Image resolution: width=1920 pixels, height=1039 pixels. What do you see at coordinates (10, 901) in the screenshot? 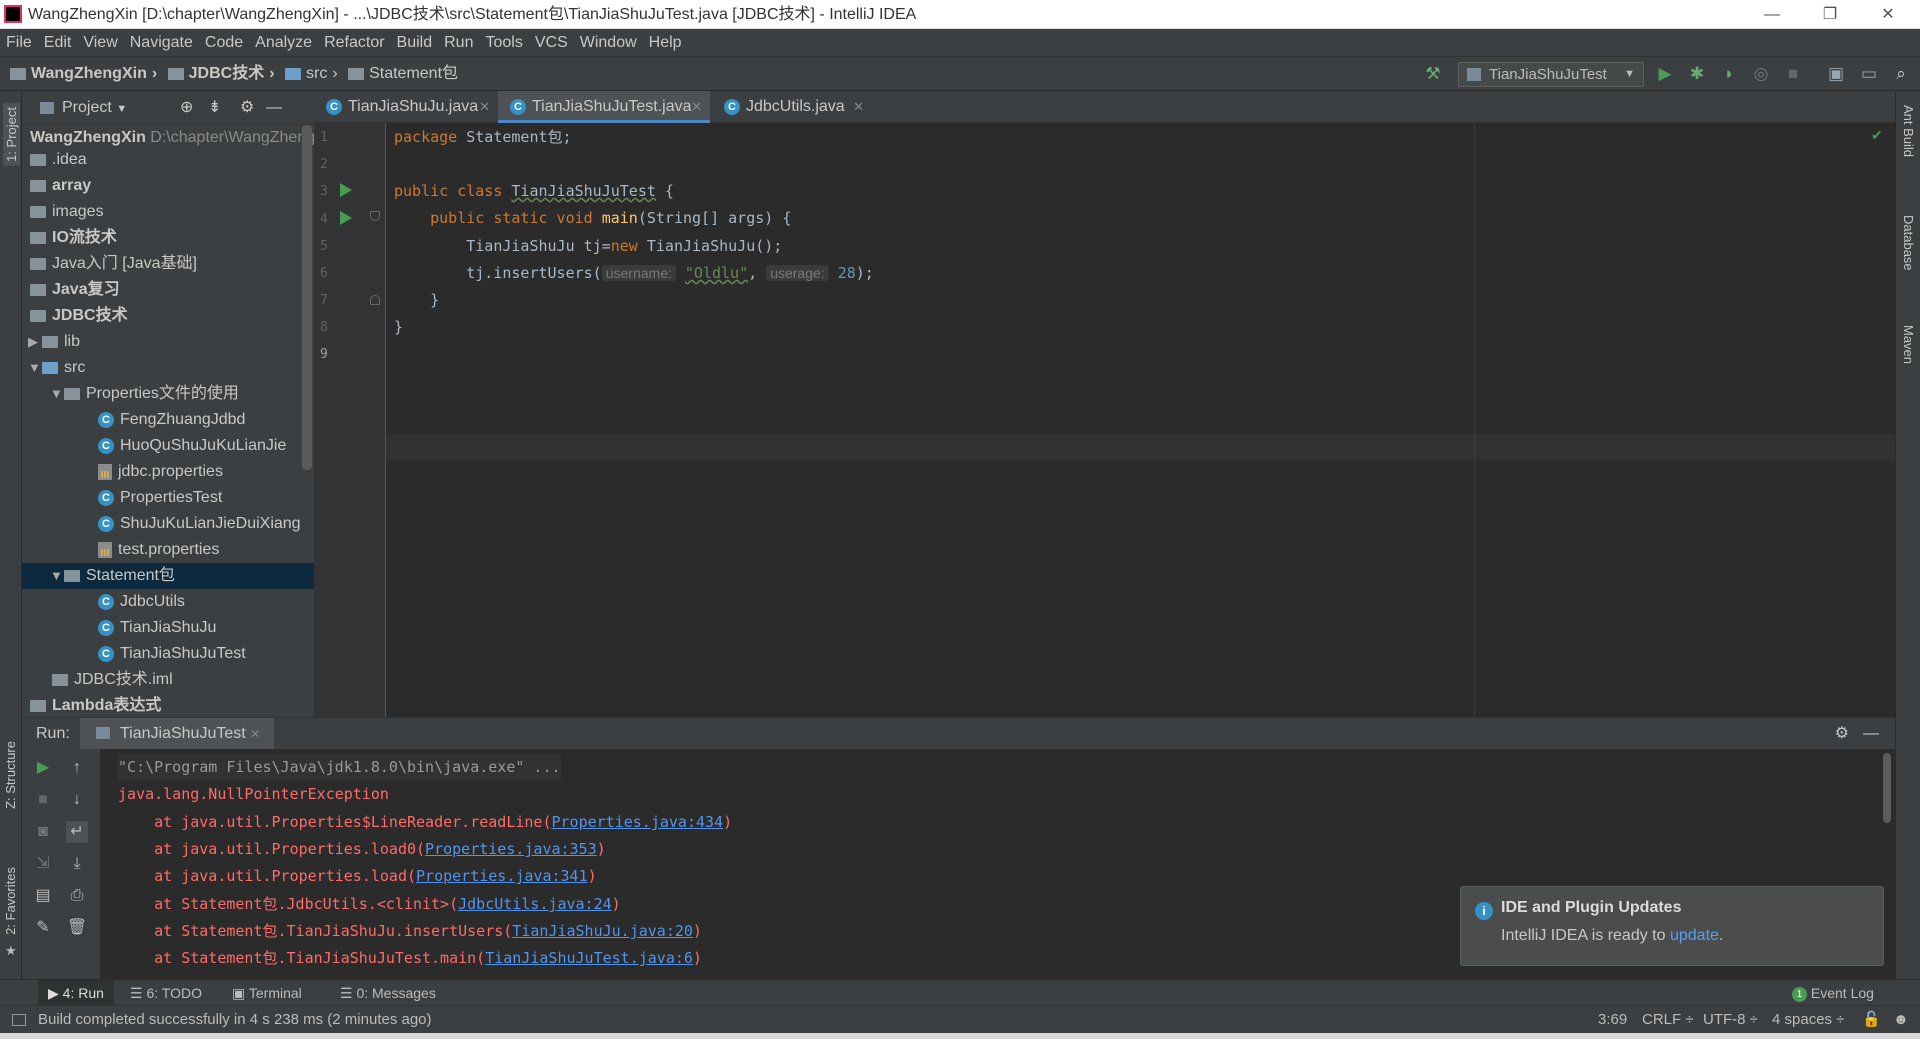
I see `favorites-tool-button: 2: Favorites` at bounding box center [10, 901].